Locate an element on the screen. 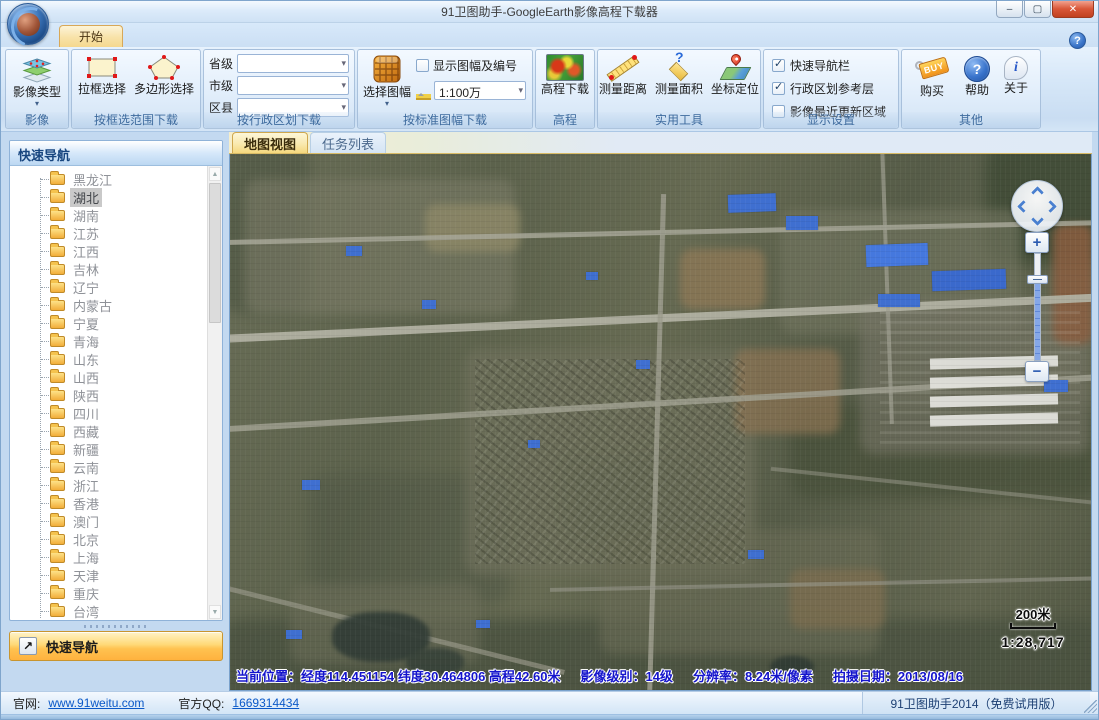 The height and width of the screenshot is (720, 1099). group-map-sheet: 选择图幅 ▾ ✓ 显示图幅及编号 1:100万 ▾ is located at coordinates (445, 89).